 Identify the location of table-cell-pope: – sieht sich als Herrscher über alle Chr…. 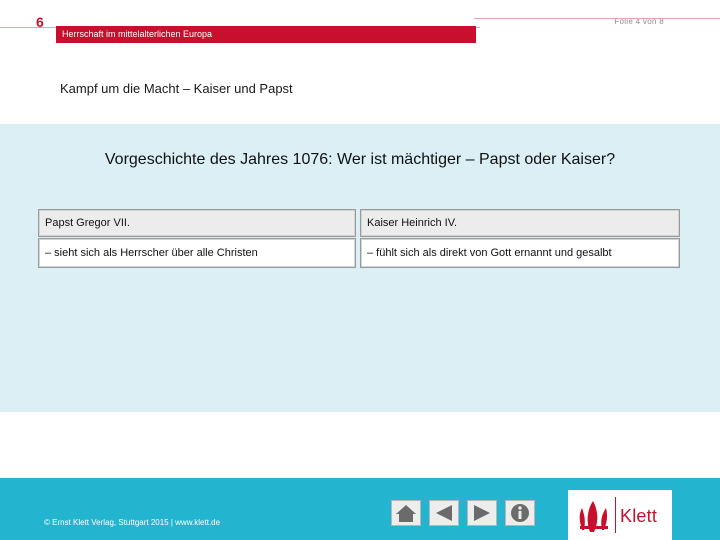
(197, 253).